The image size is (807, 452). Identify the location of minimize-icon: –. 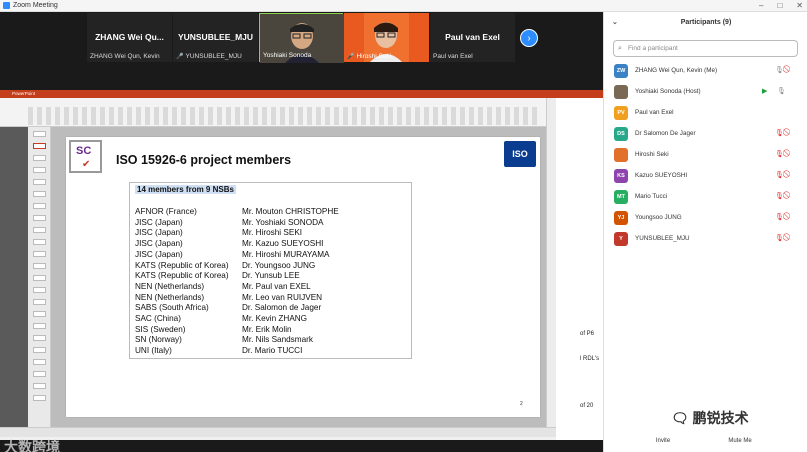
(761, 5).